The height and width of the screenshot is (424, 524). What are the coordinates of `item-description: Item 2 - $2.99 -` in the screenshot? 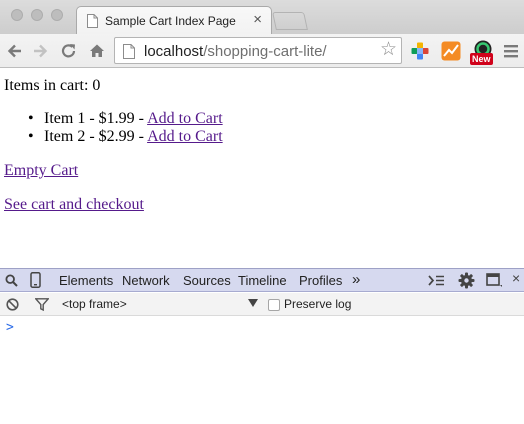 It's located at (96, 136).